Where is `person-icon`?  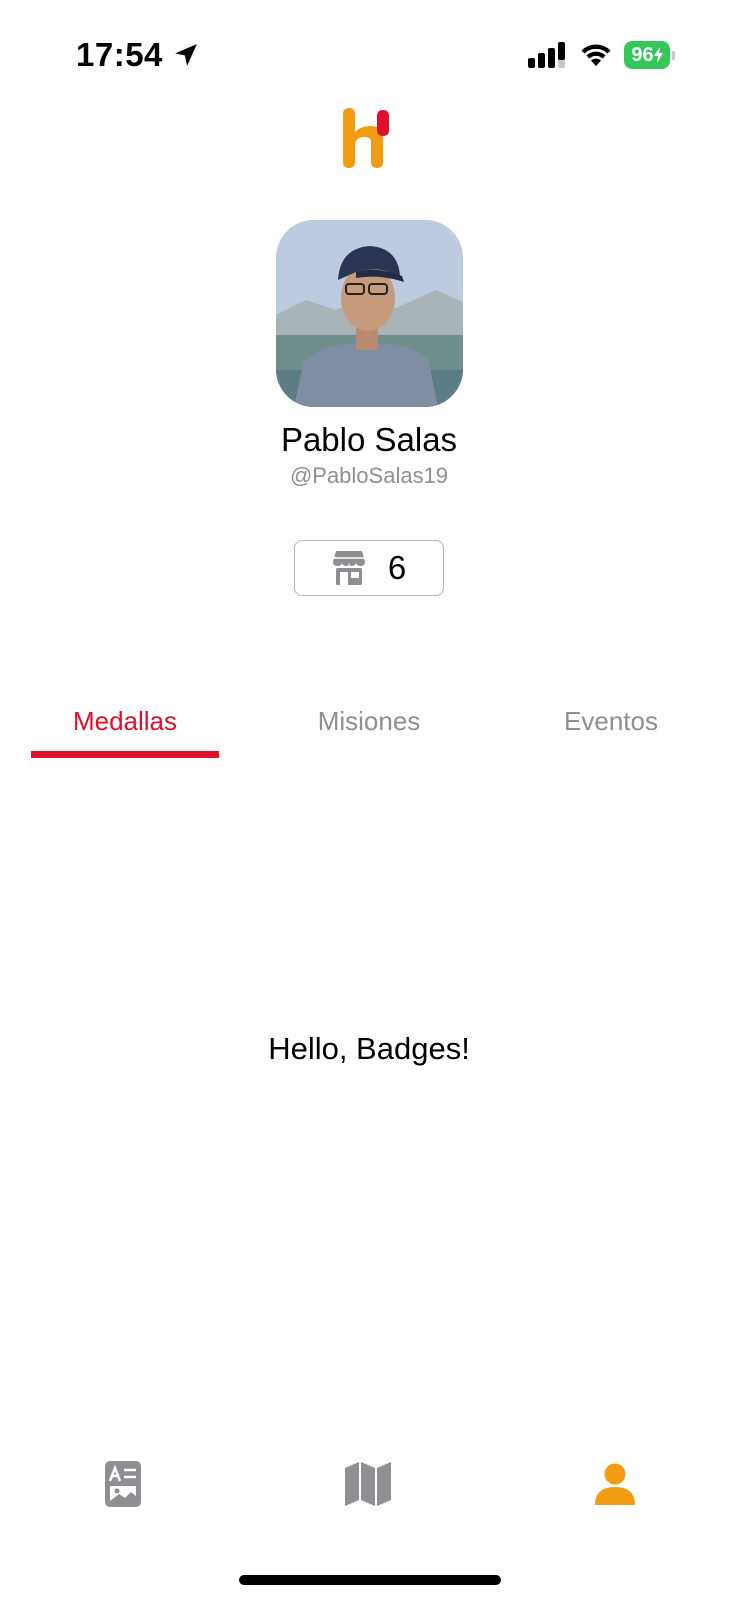 person-icon is located at coordinates (615, 1484).